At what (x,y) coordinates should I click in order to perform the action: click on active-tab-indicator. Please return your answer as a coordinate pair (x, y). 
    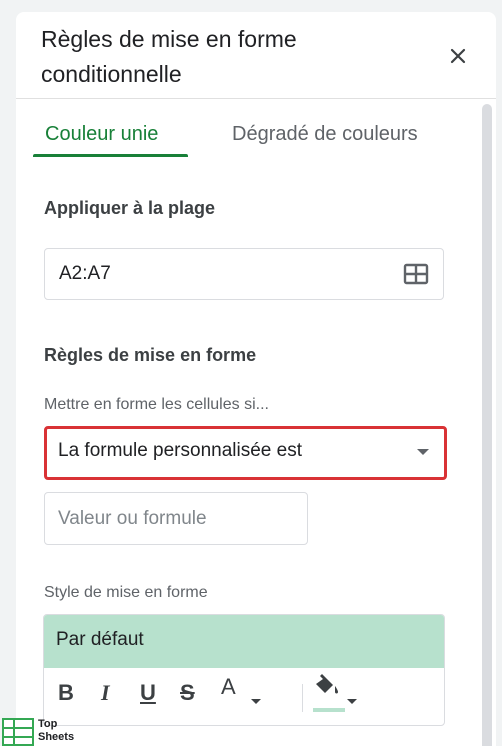
    Looking at the image, I should click on (110, 155).